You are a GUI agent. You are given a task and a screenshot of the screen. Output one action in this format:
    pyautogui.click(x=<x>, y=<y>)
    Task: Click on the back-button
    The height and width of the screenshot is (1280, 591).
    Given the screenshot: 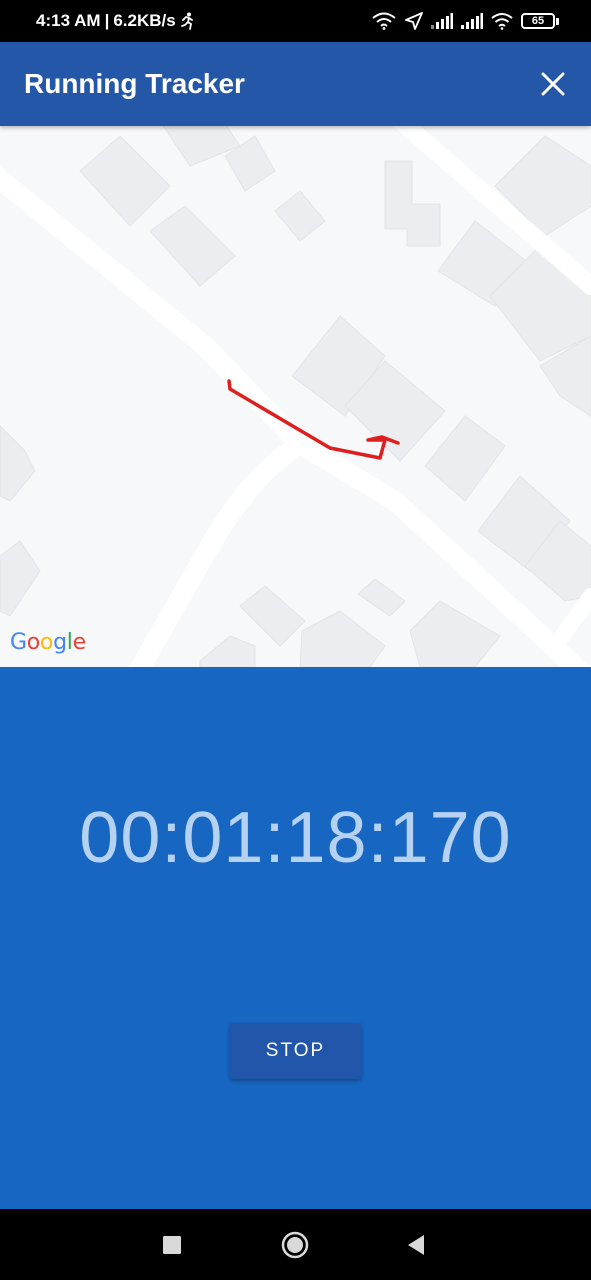 What is the action you would take?
    pyautogui.click(x=416, y=1244)
    